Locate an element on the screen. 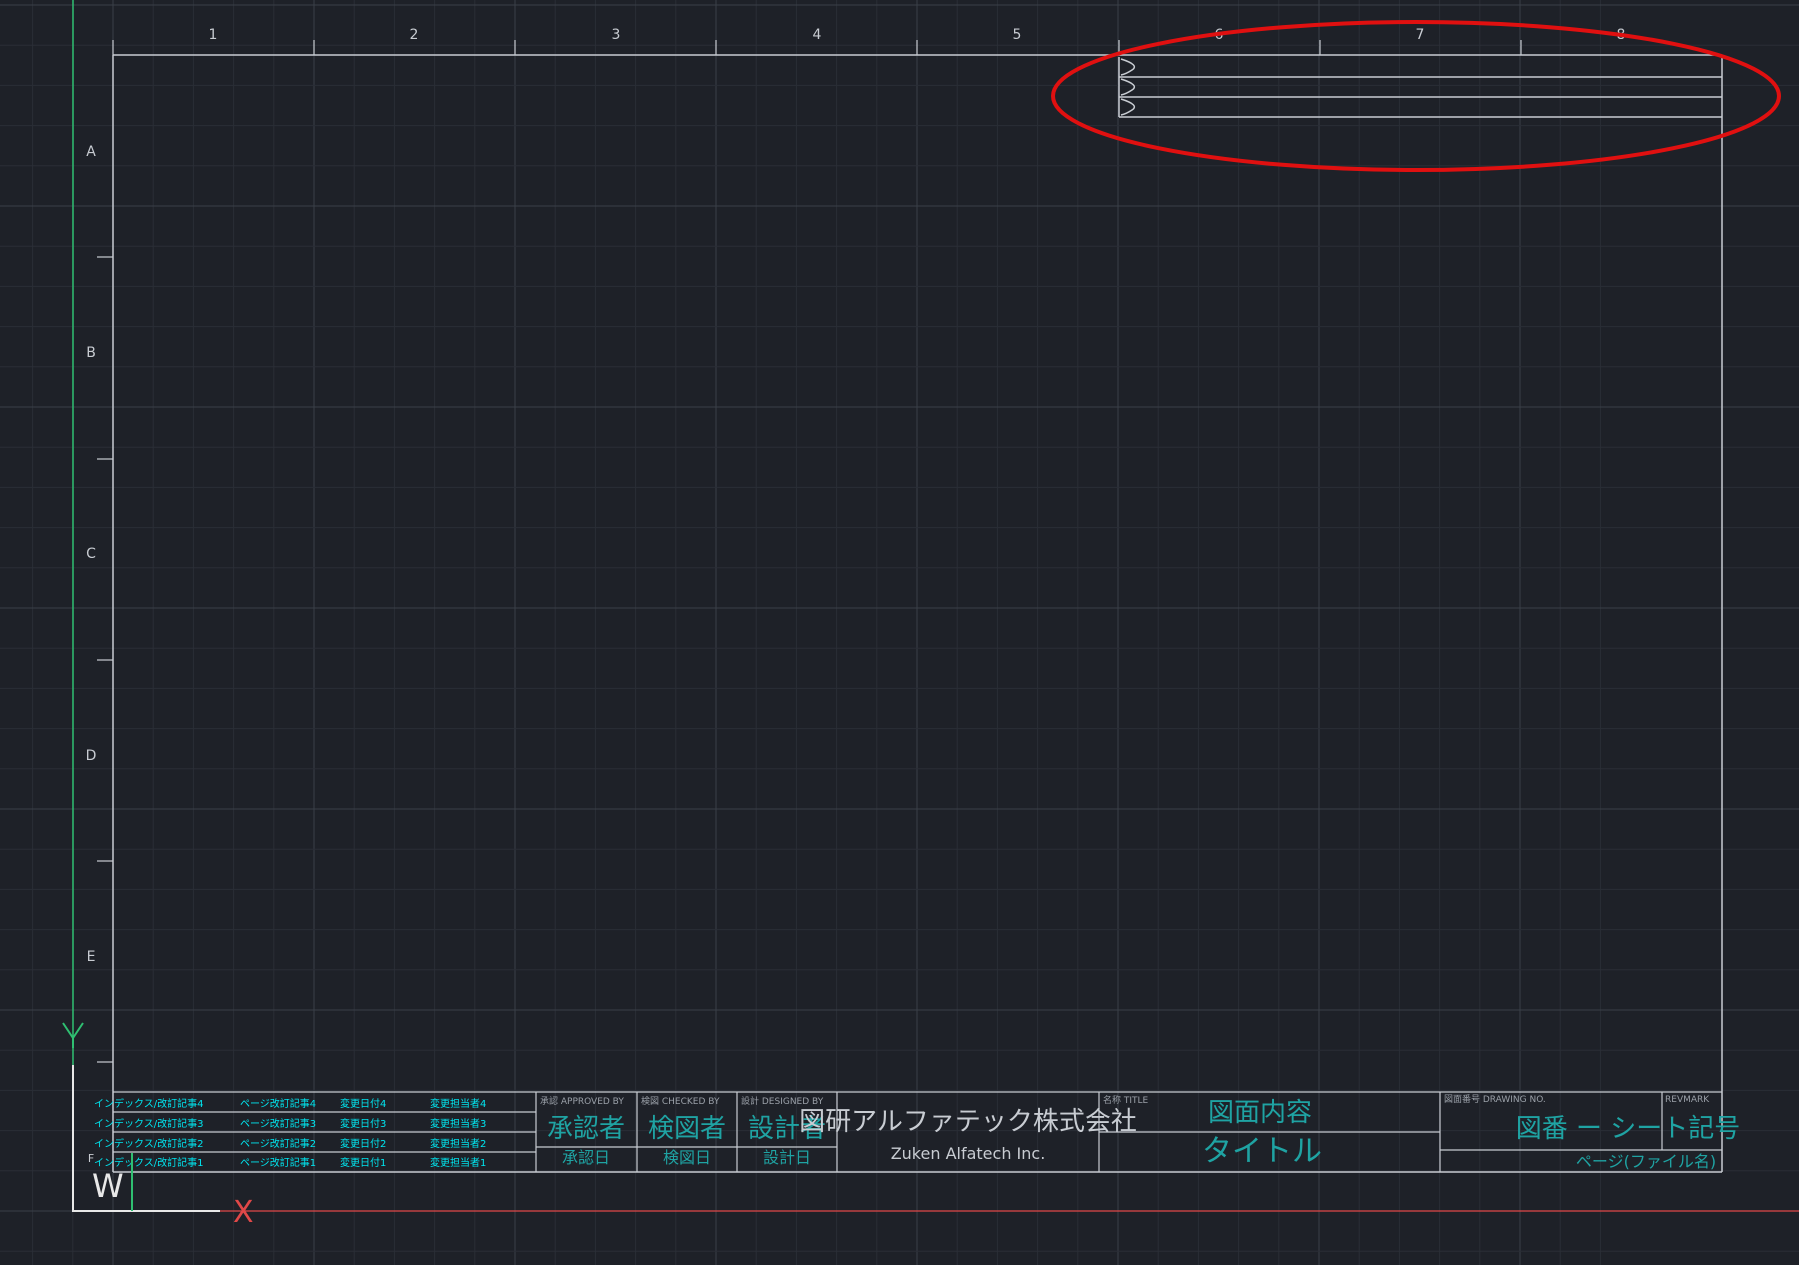  ucs-x-label: X is located at coordinates (243, 1212).